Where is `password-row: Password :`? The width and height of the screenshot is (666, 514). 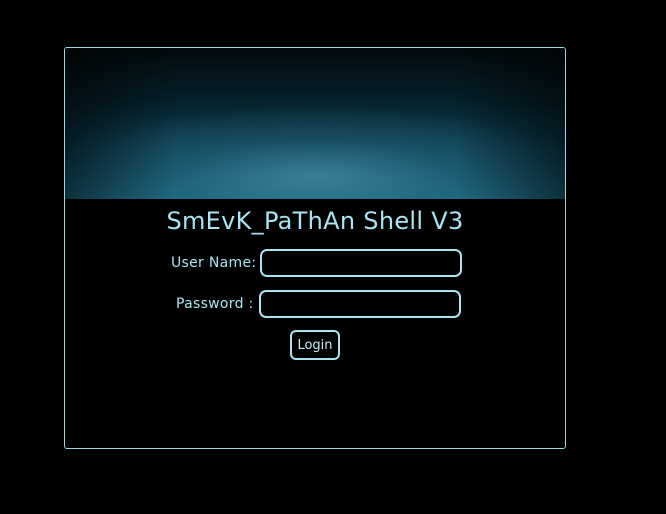
password-row: Password : is located at coordinates (318, 304).